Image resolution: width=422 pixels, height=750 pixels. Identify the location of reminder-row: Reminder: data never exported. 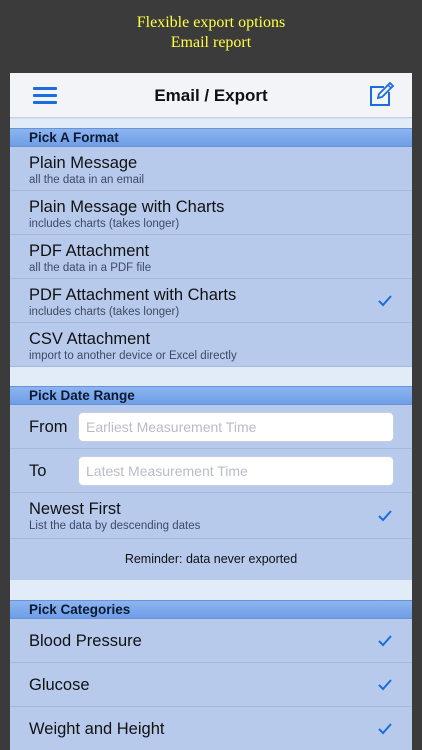
(211, 559).